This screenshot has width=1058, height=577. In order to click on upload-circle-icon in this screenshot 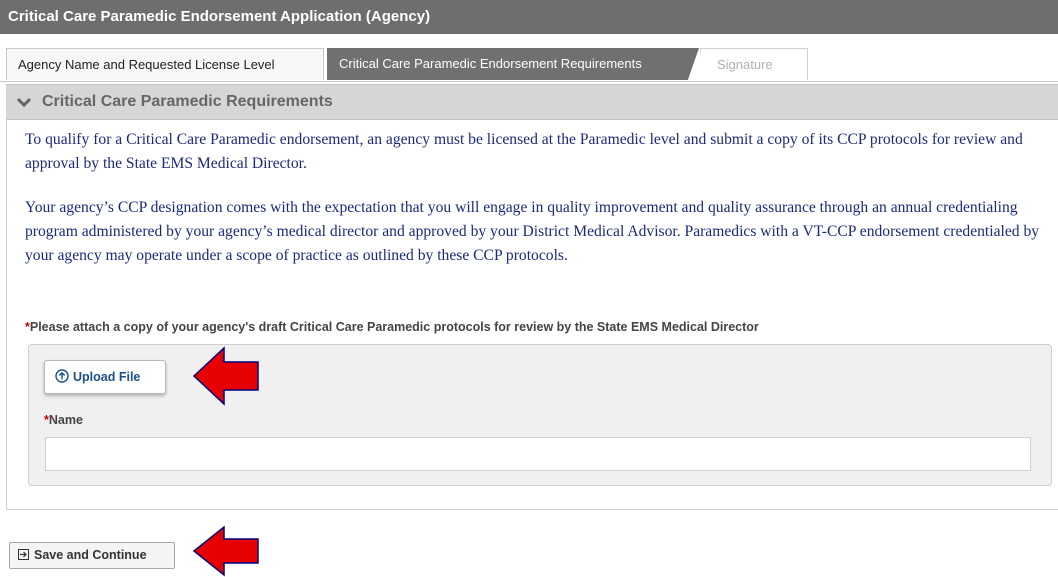, I will do `click(62, 376)`.